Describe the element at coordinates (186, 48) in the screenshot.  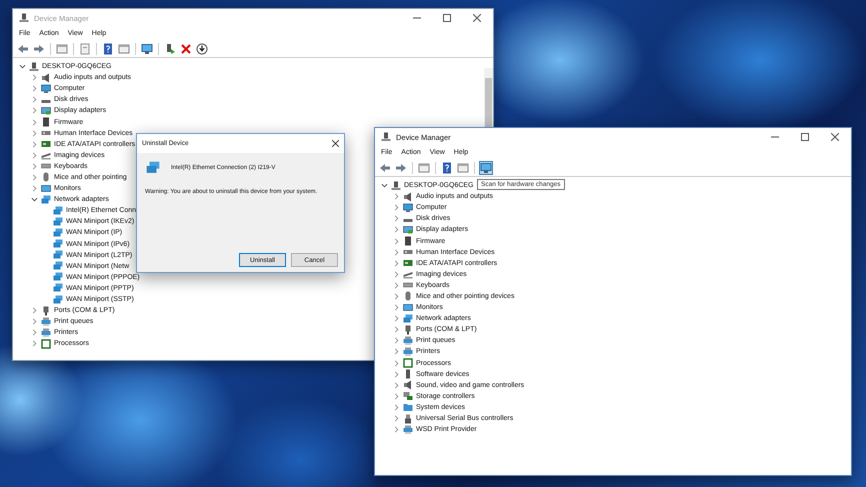
I see `delete-icon` at that location.